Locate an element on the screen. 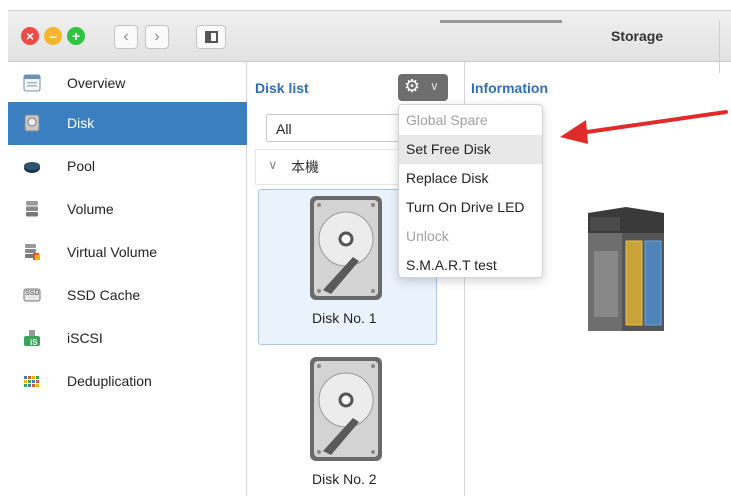  disk-filter-select: All is located at coordinates (341, 128).